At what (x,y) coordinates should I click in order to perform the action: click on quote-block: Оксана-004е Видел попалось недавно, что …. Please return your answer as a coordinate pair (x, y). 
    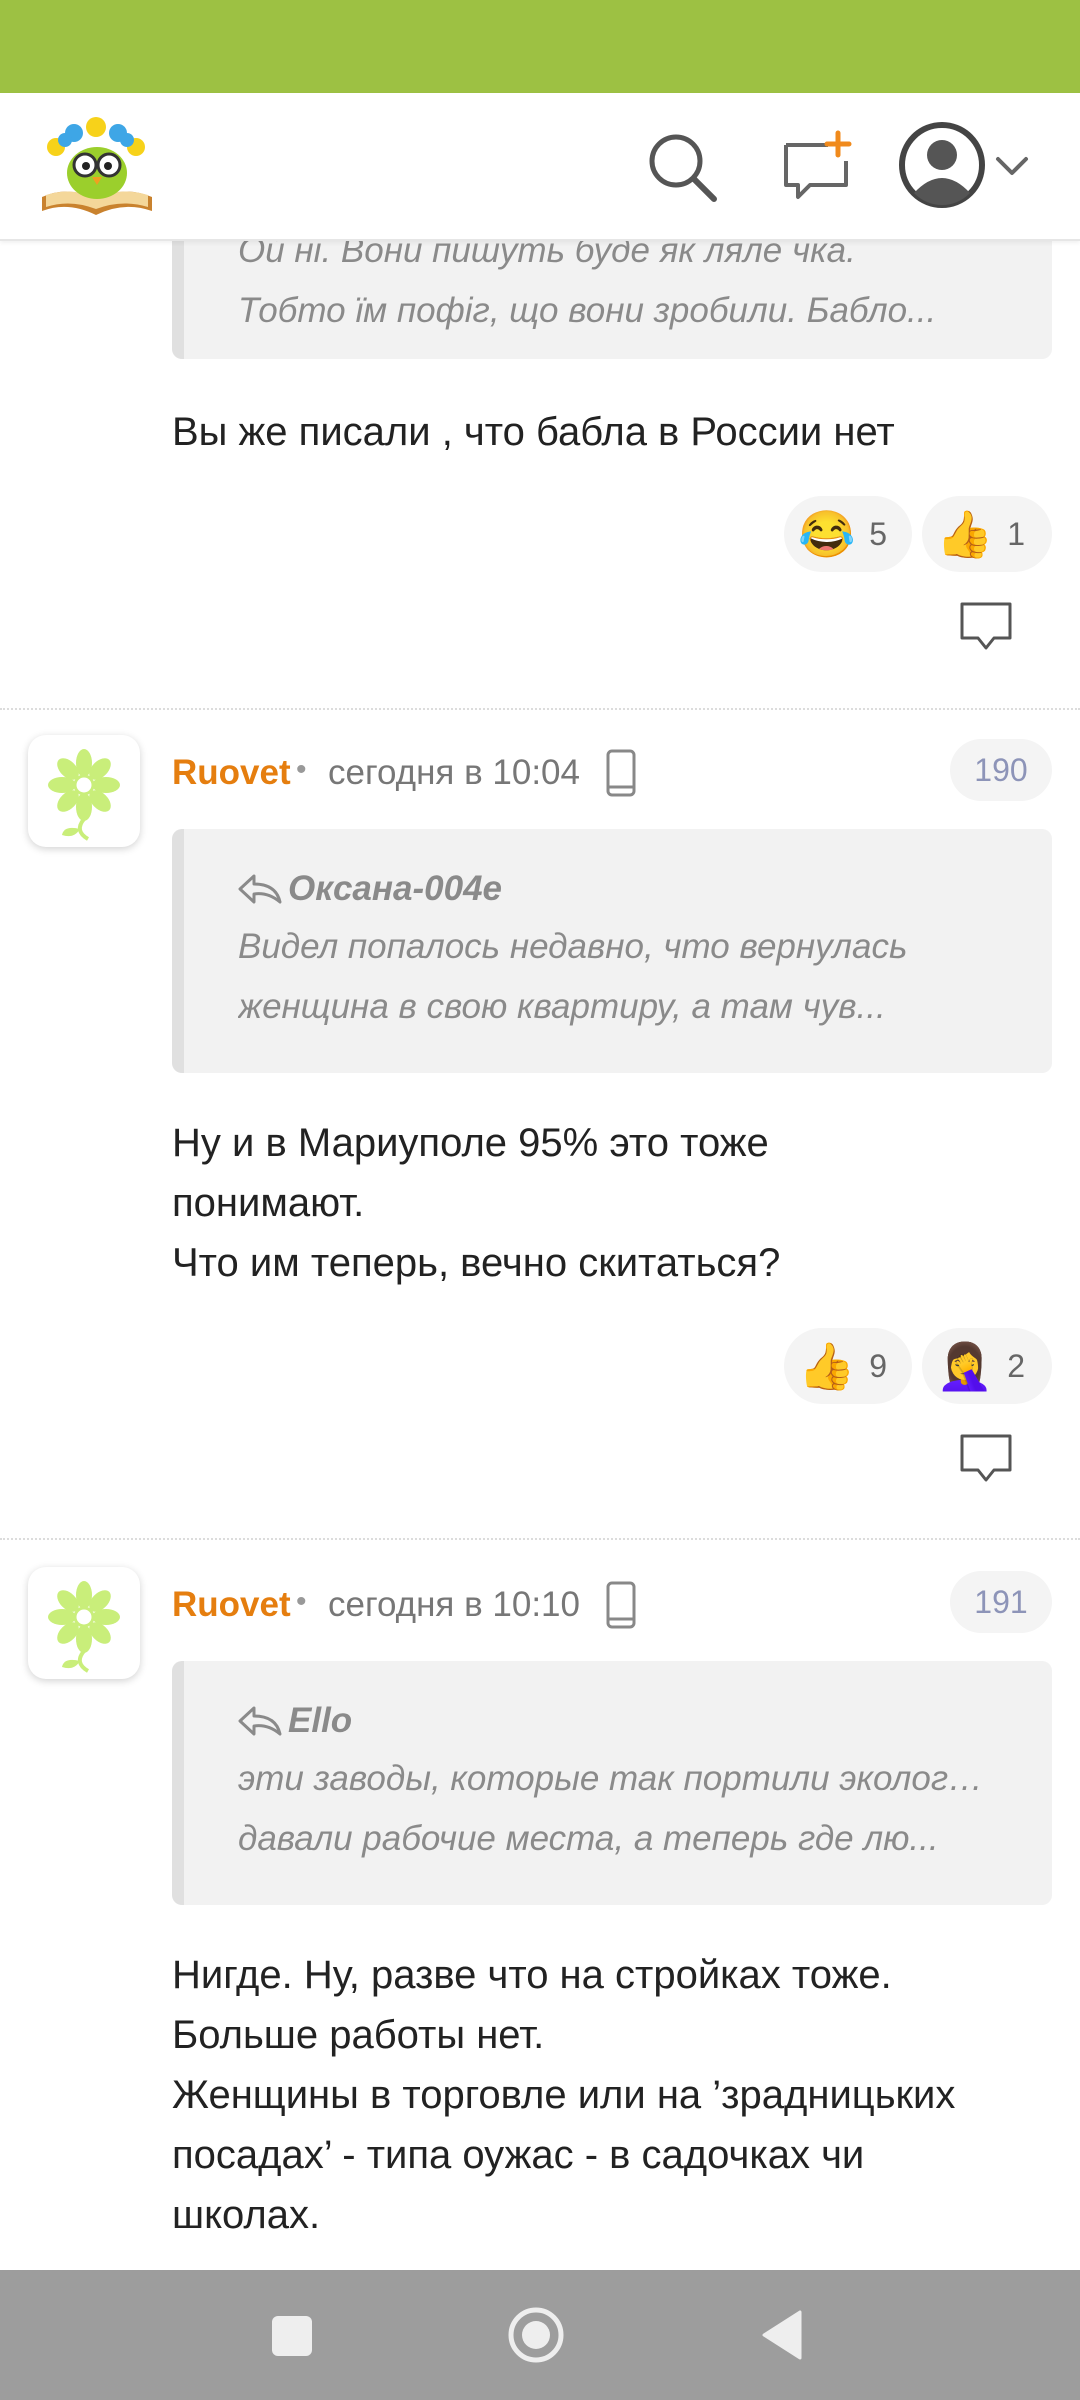
    Looking at the image, I should click on (612, 951).